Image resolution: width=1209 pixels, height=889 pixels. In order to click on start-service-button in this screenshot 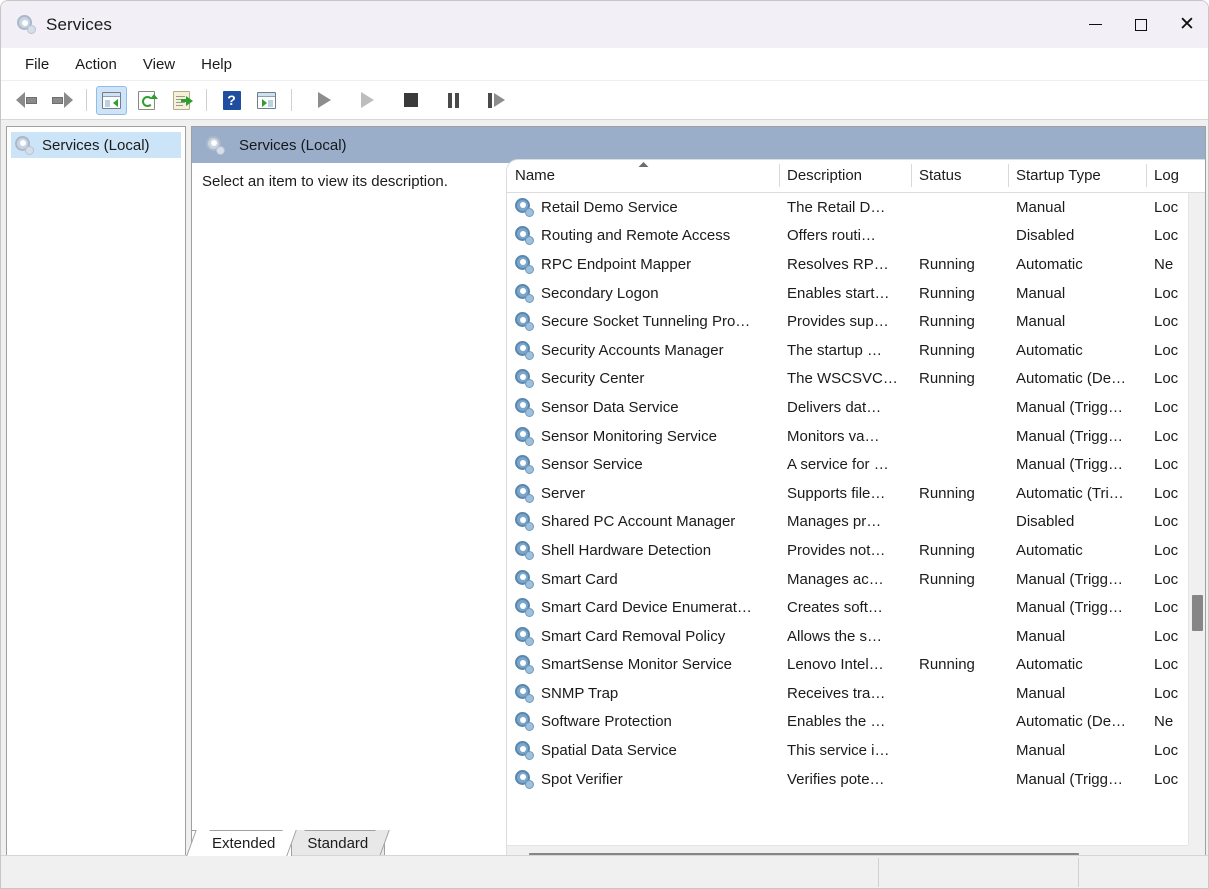, I will do `click(324, 100)`.